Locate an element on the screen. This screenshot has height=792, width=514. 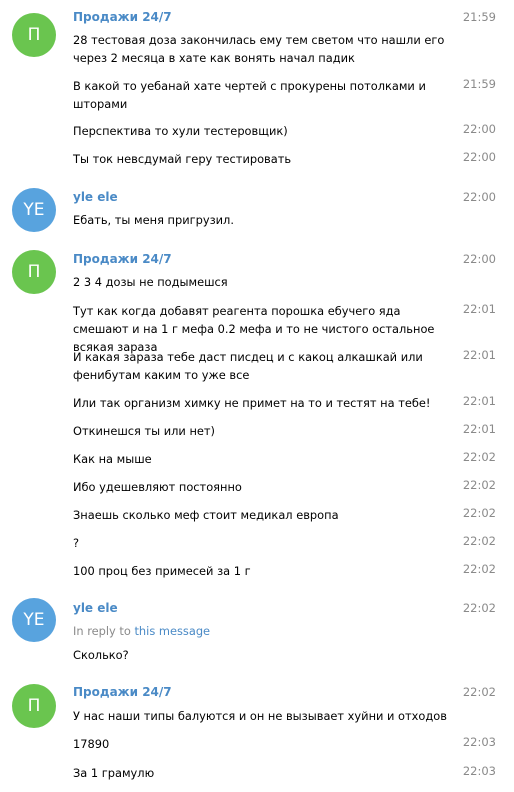
reply-prefix: In reply to is located at coordinates (102, 631).